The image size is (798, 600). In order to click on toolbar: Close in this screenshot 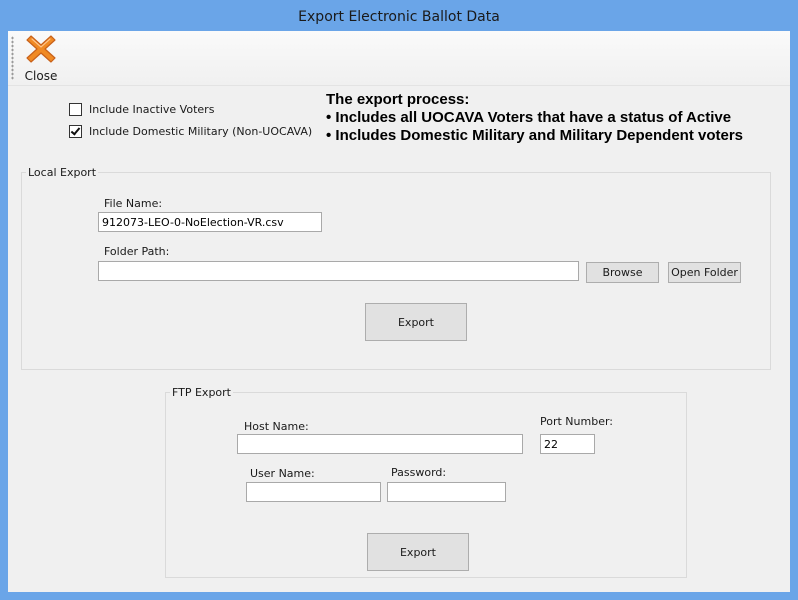, I will do `click(399, 58)`.